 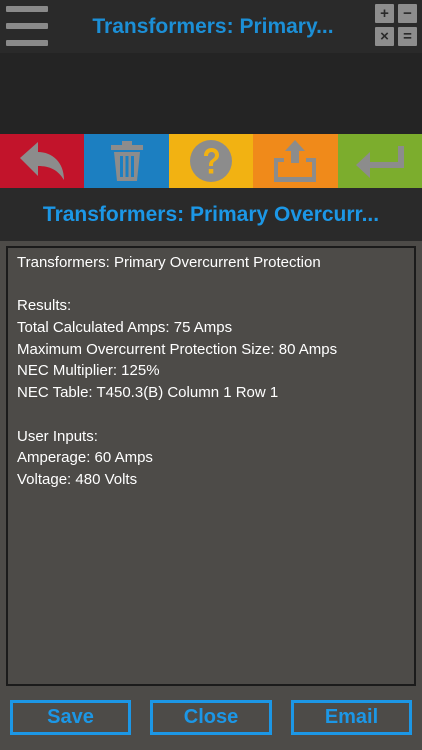 I want to click on share-button, so click(x=295, y=161).